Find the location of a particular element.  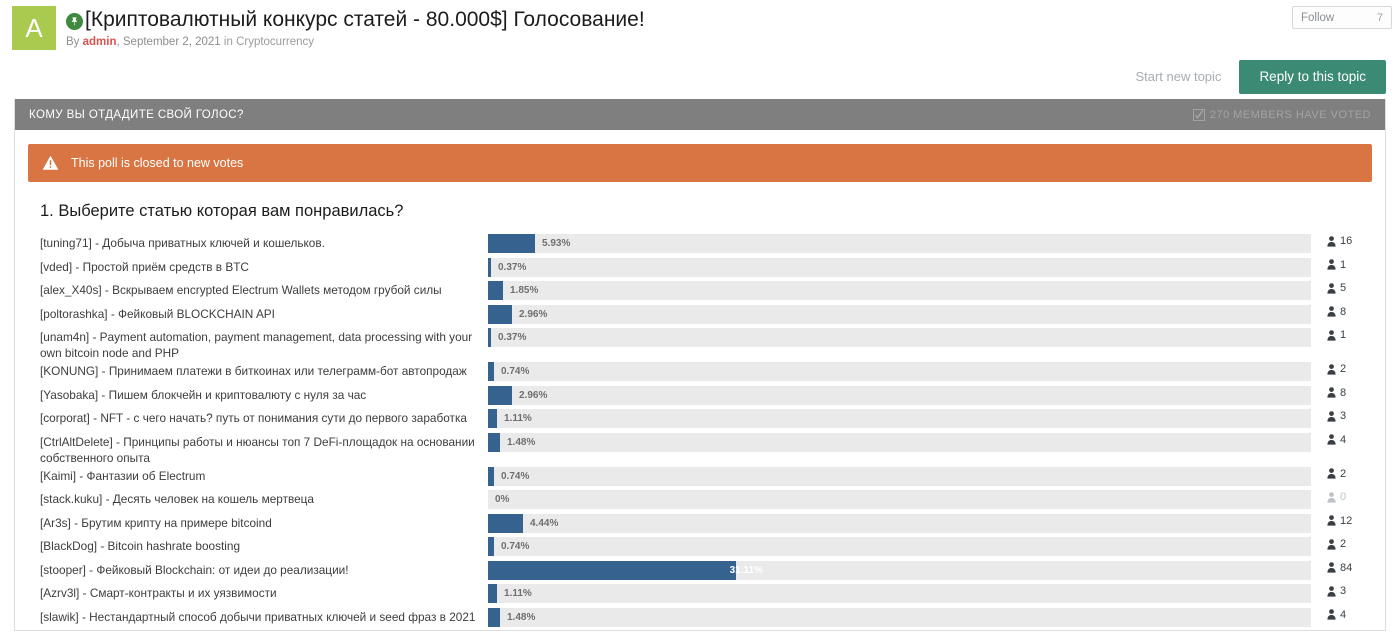

poll-option-bar-track: 0.74% is located at coordinates (899, 371).